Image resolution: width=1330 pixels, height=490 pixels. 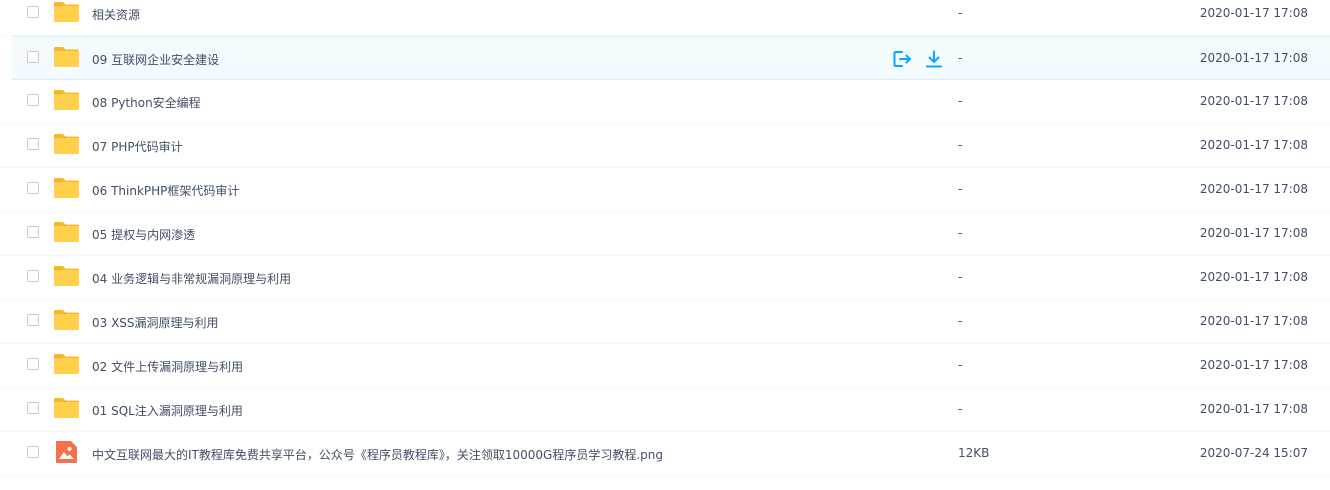 What do you see at coordinates (665, 234) in the screenshot?
I see `folder-row: 05 提权与内网渗透 - 2020-01-17 17:08` at bounding box center [665, 234].